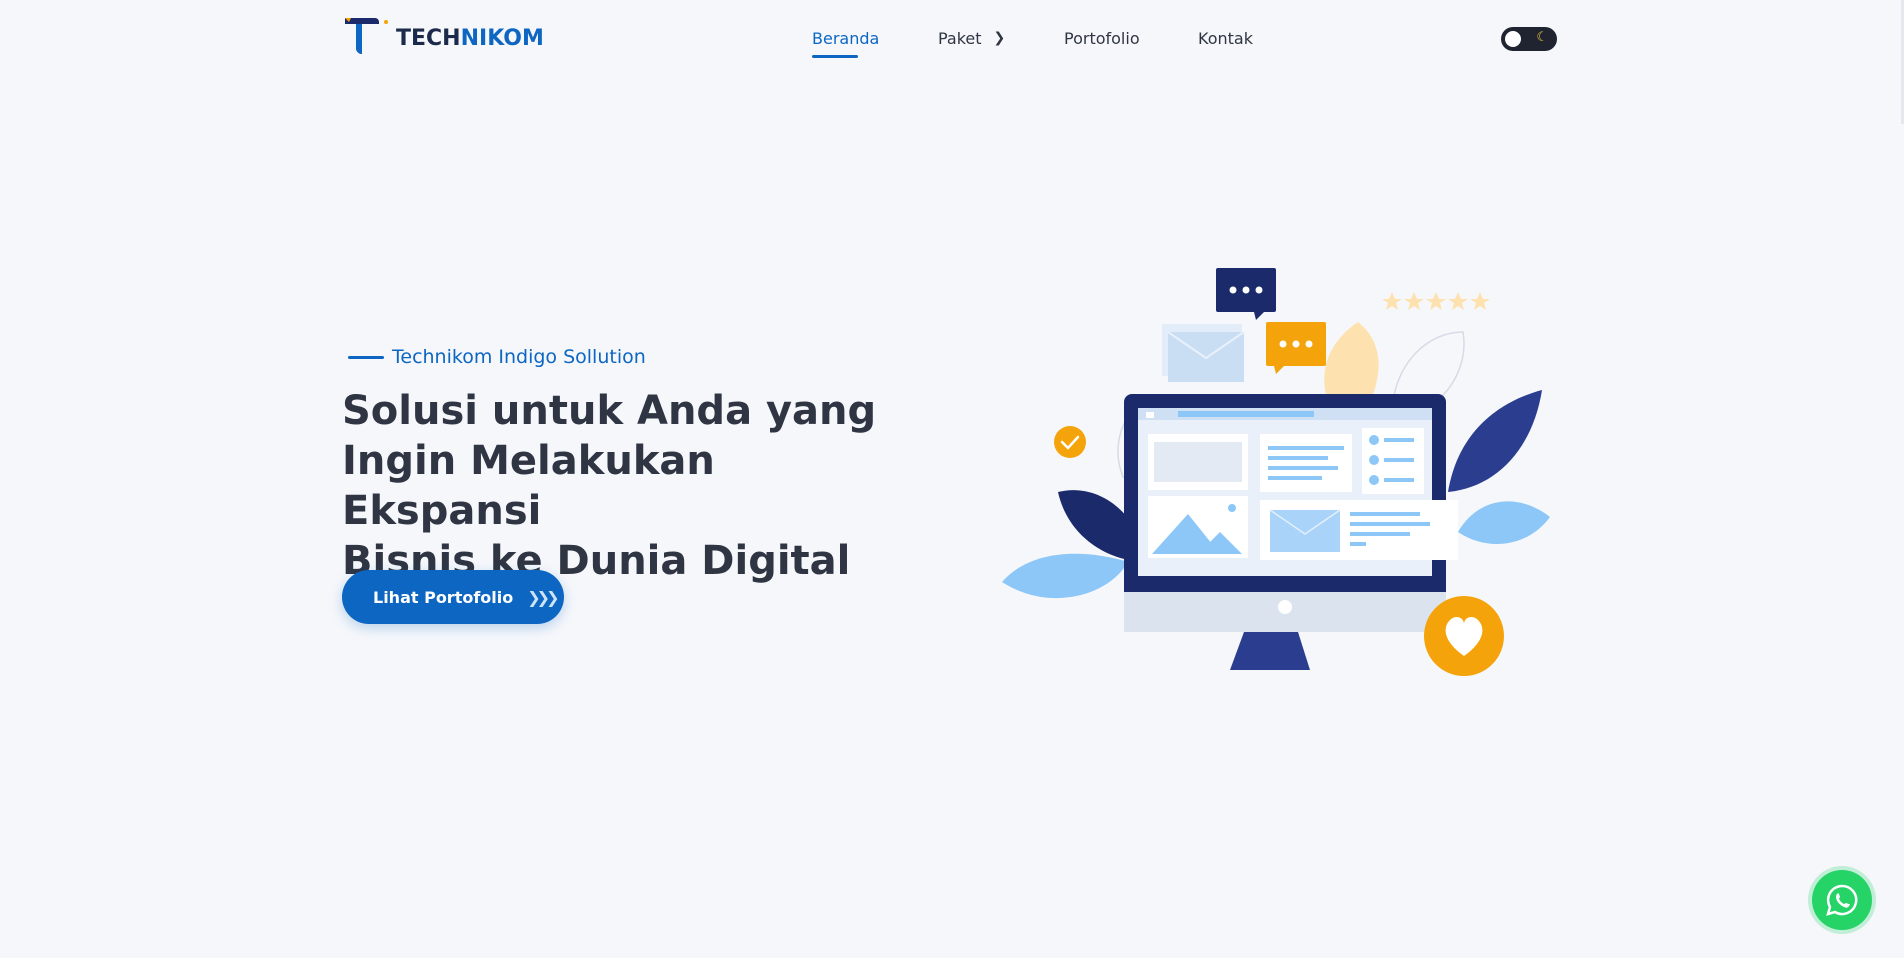 The width and height of the screenshot is (1904, 958). I want to click on whatsapp-button, so click(1842, 900).